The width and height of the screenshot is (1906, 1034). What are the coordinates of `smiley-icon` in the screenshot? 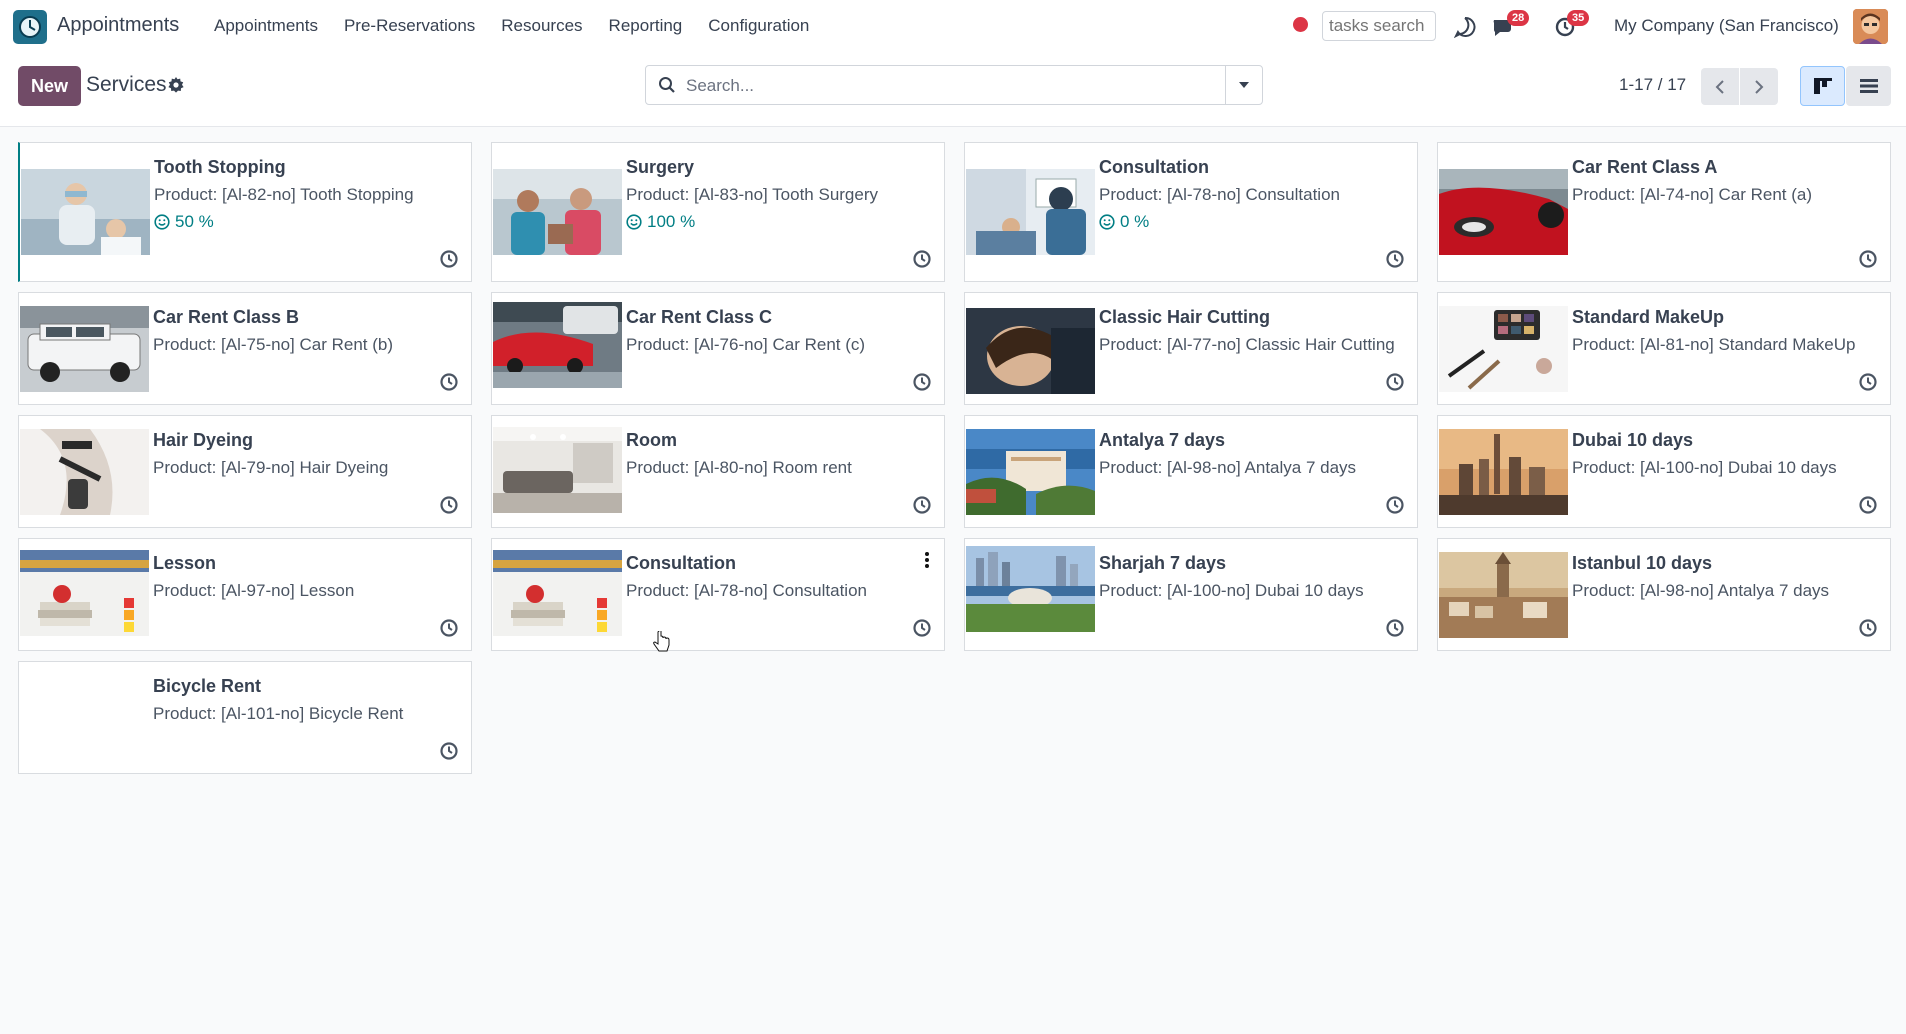 It's located at (634, 222).